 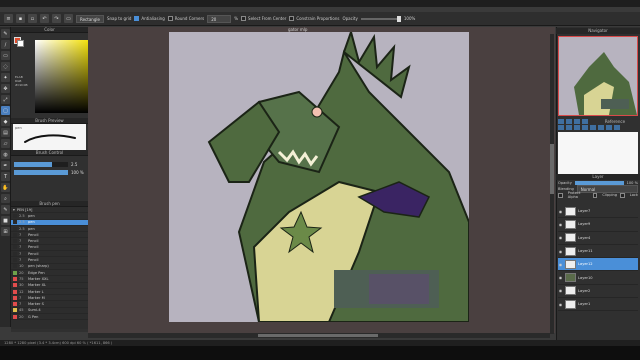 What do you see at coordinates (263, 19) in the screenshot?
I see `select-from-center-option: Select From Center` at bounding box center [263, 19].